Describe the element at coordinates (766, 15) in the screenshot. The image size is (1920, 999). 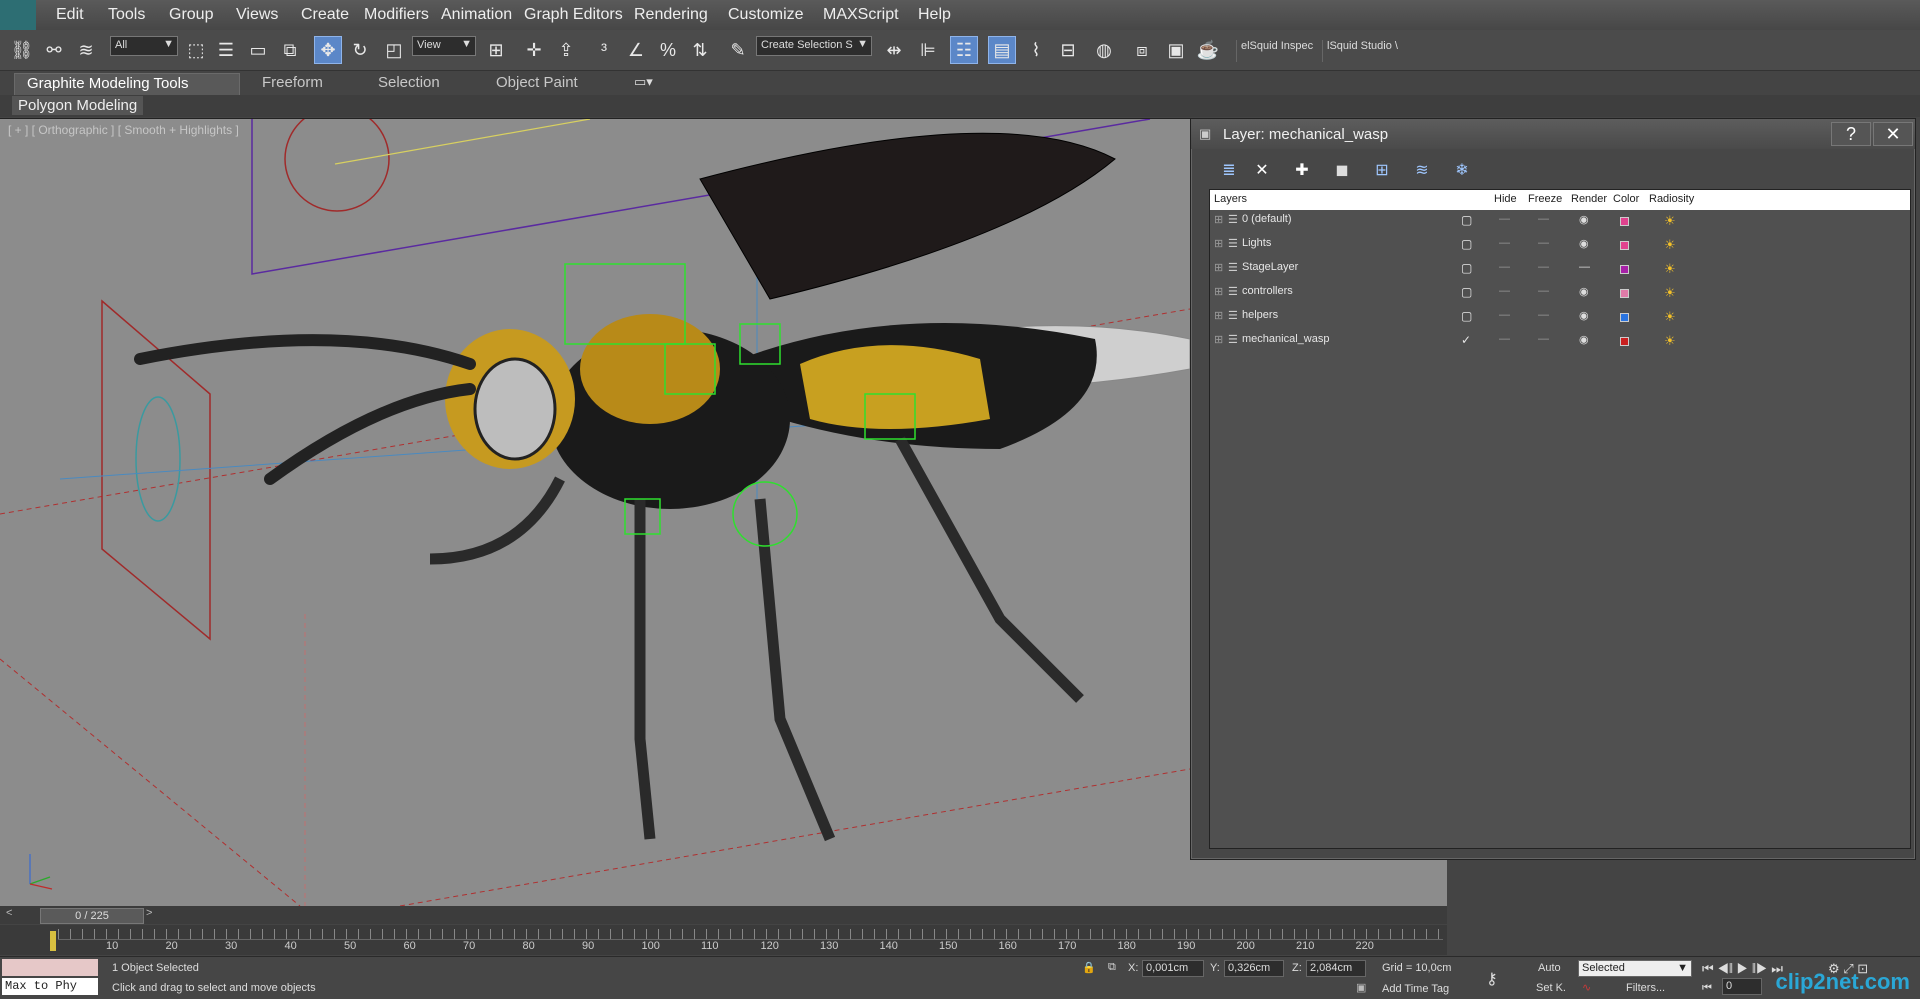
I see `menu-customize: Customize` at that location.